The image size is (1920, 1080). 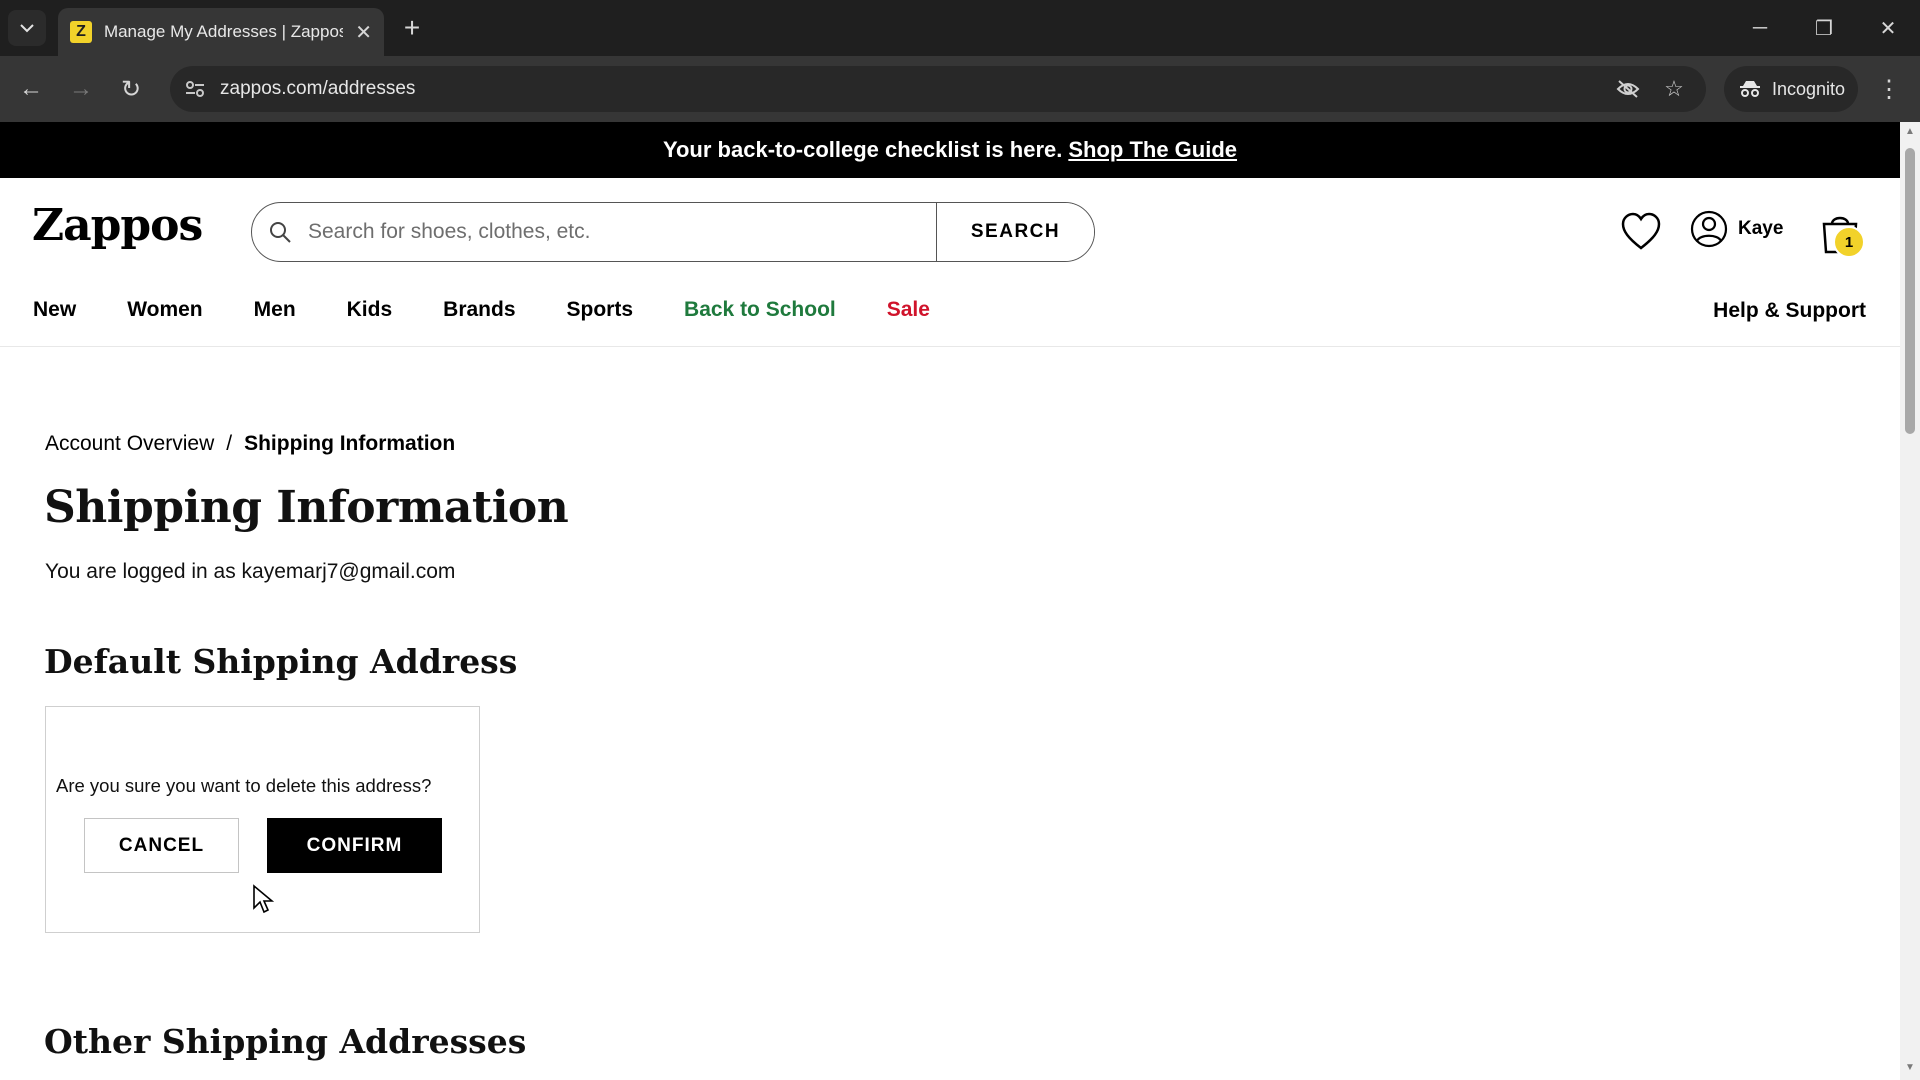 I want to click on browser-menu-icon: ⋮, so click(x=1889, y=89).